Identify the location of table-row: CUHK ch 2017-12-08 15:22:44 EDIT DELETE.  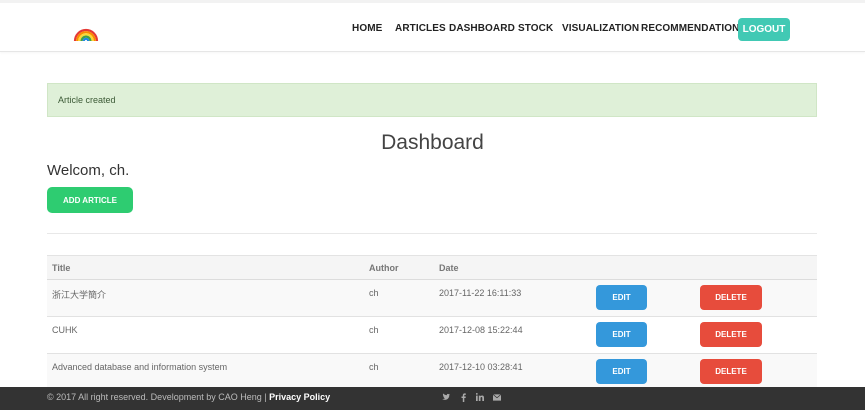
(432, 335).